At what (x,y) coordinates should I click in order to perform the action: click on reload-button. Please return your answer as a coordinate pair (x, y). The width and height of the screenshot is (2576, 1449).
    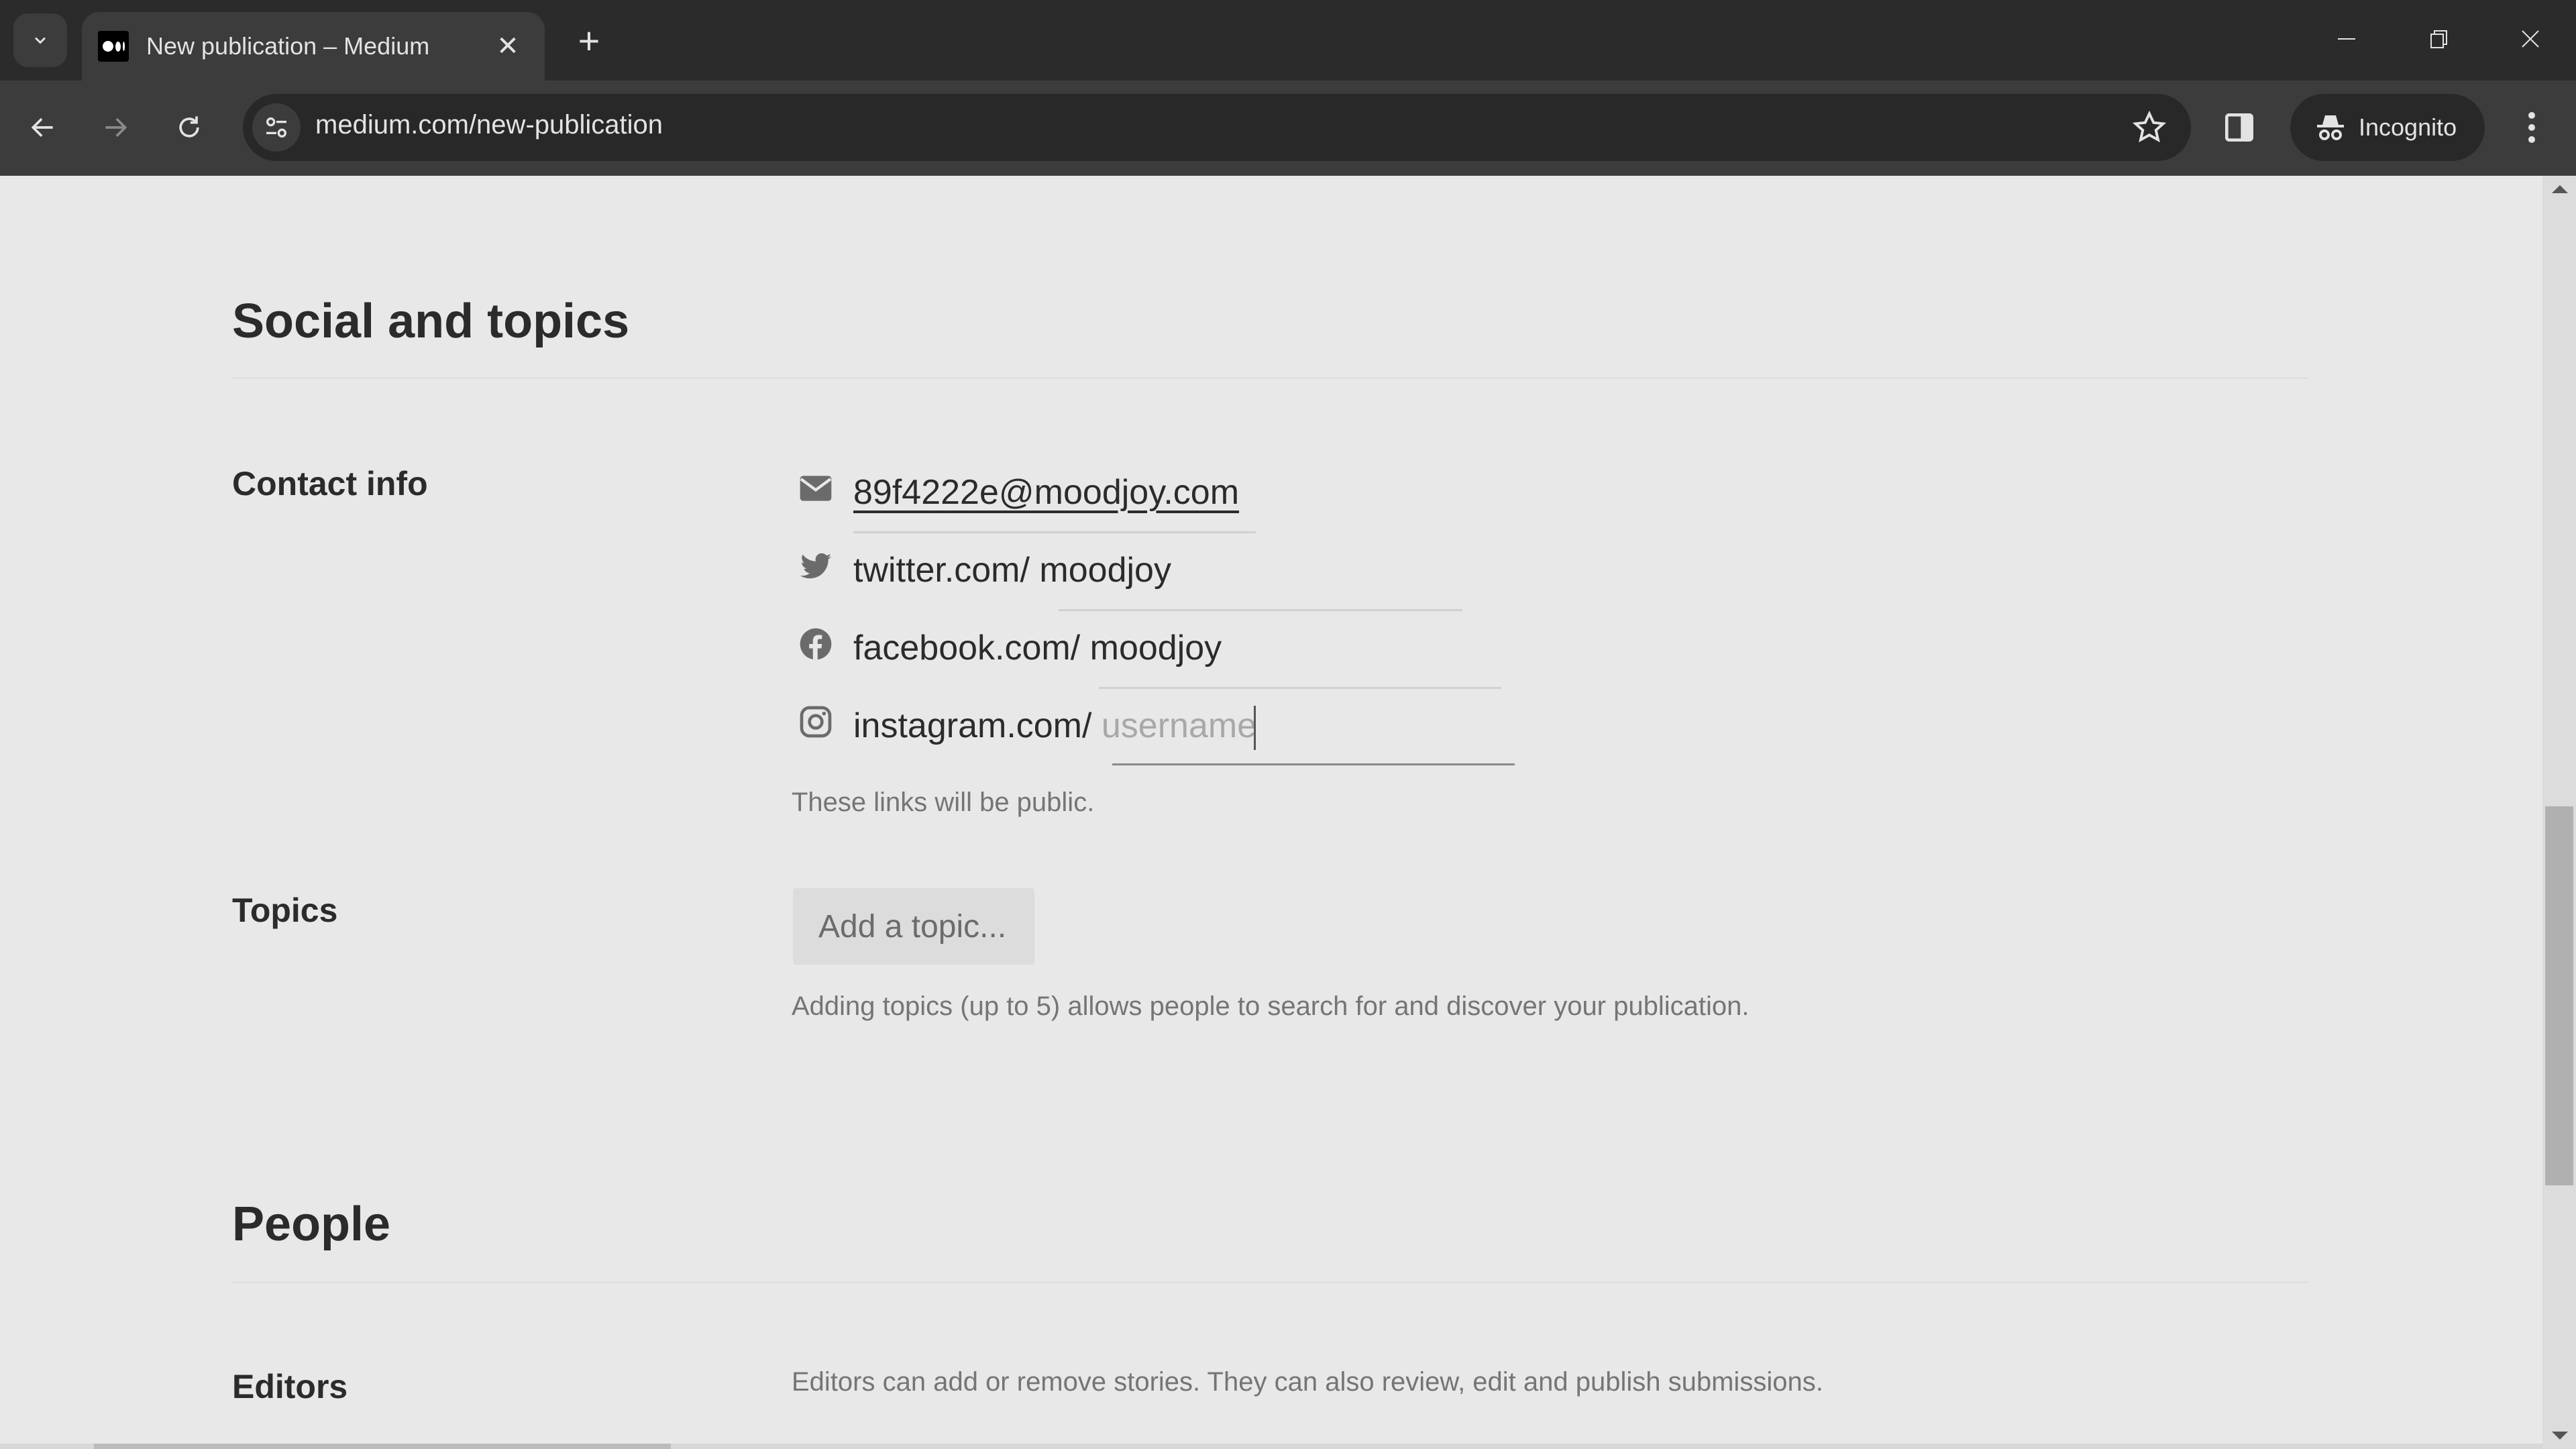
    Looking at the image, I should click on (189, 127).